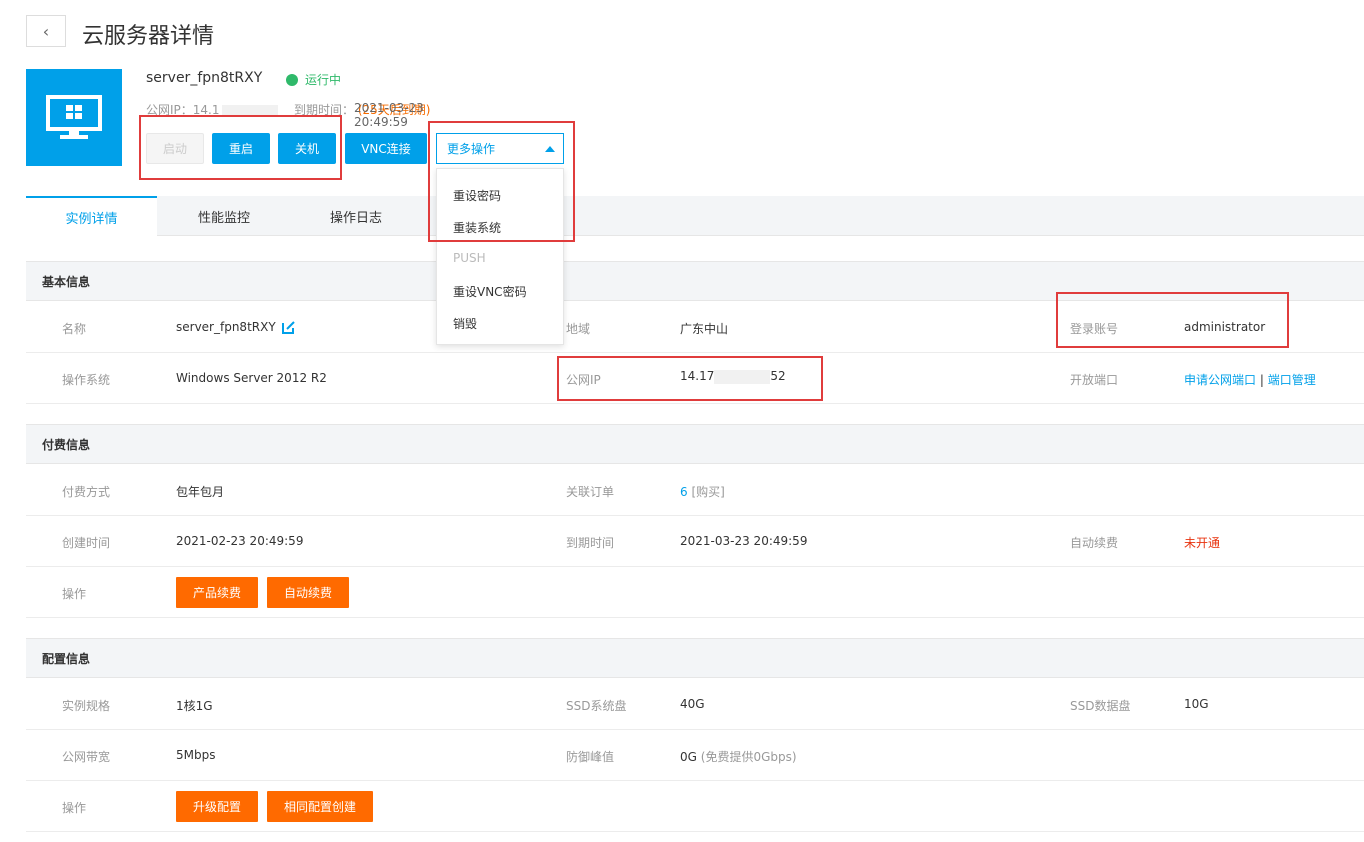 This screenshot has width=1364, height=842. I want to click on public-ip-value: 14.17 52, so click(733, 376).